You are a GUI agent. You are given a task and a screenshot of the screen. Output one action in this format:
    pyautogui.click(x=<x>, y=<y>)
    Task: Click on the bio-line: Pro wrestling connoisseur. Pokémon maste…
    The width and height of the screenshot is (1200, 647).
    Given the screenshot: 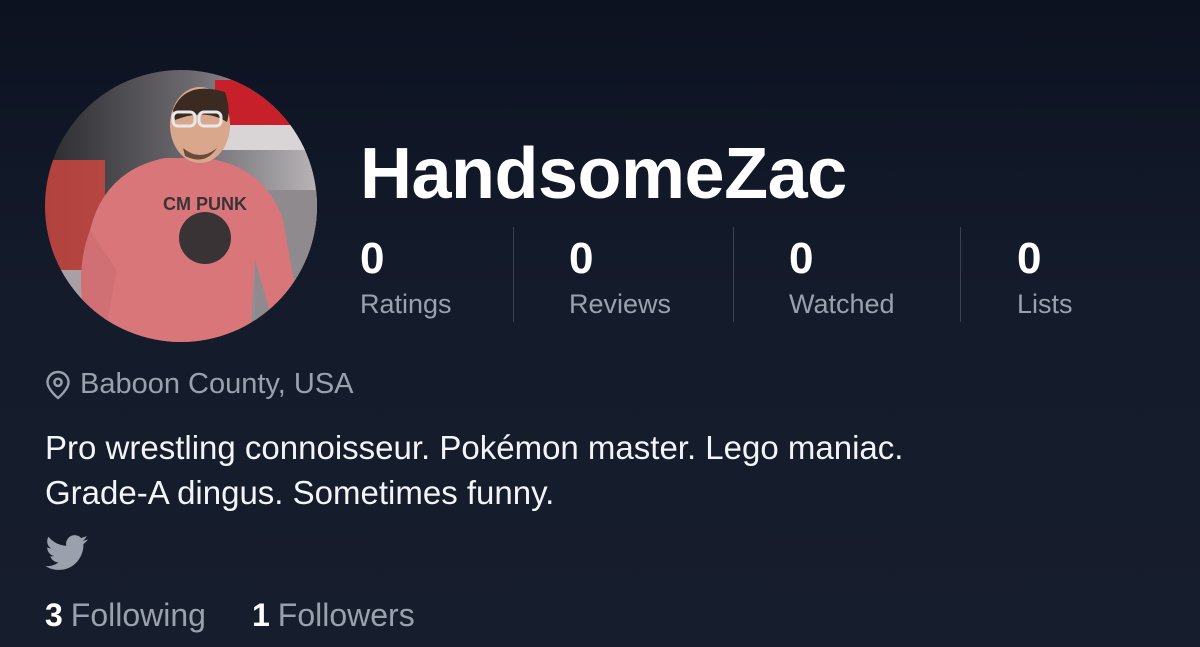 What is the action you would take?
    pyautogui.click(x=474, y=447)
    